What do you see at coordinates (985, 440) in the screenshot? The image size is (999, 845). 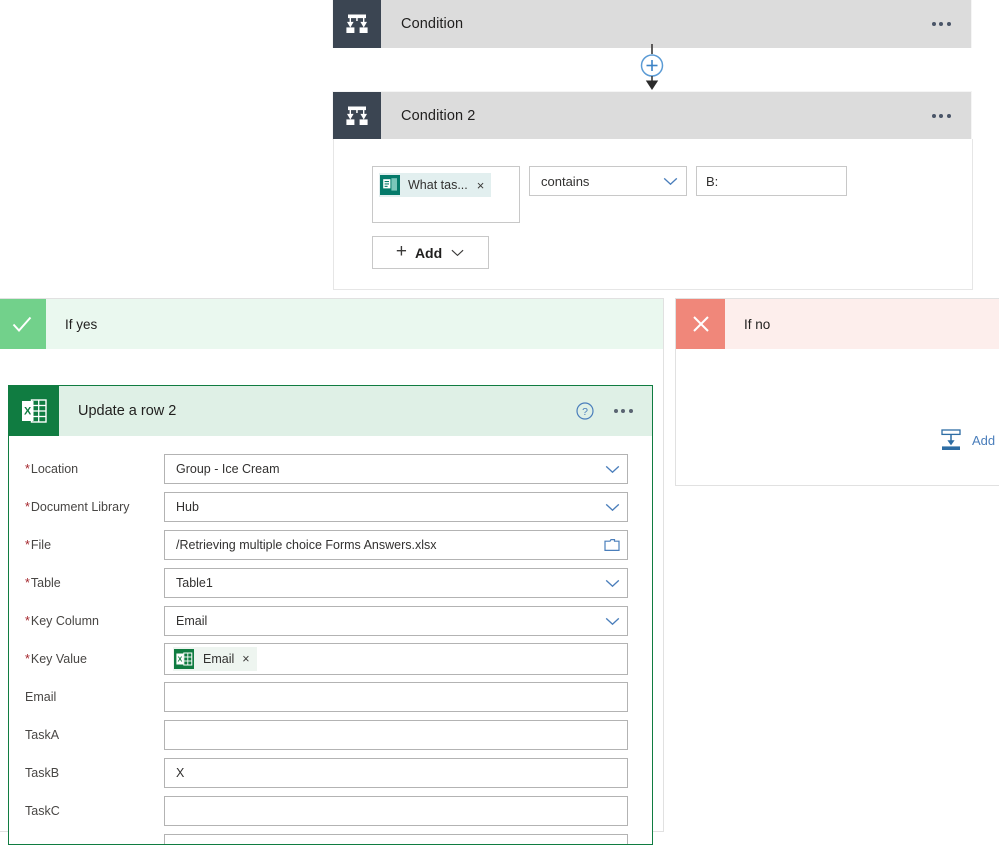 I see `add-an-action-label: Add a` at bounding box center [985, 440].